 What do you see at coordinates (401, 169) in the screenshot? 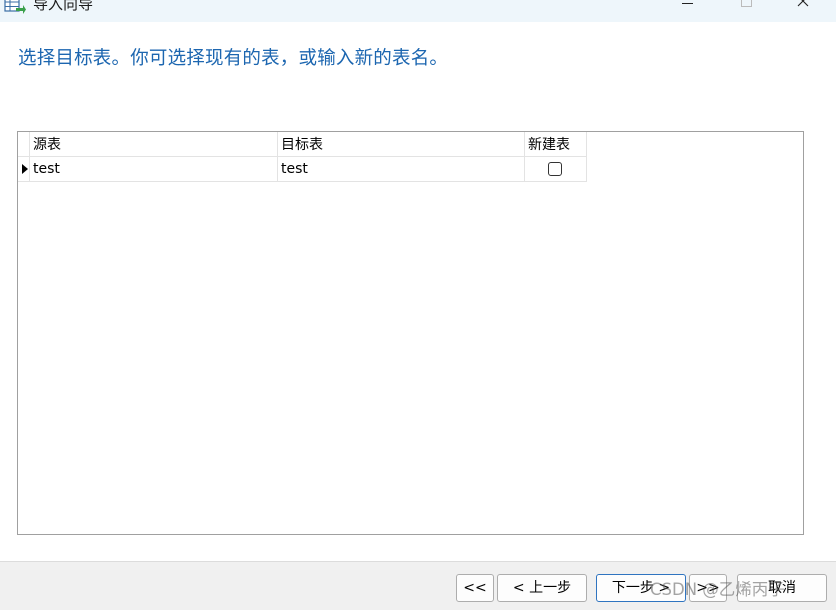
I see `target-table-cell: test` at bounding box center [401, 169].